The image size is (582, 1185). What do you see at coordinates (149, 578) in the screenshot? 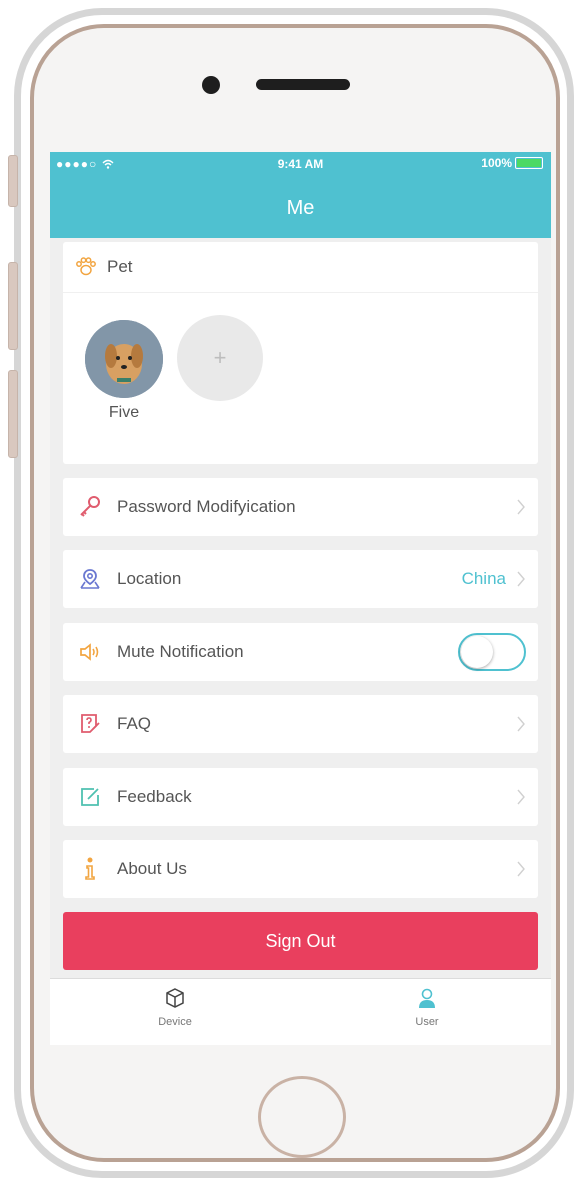
I see `location-label: Location` at bounding box center [149, 578].